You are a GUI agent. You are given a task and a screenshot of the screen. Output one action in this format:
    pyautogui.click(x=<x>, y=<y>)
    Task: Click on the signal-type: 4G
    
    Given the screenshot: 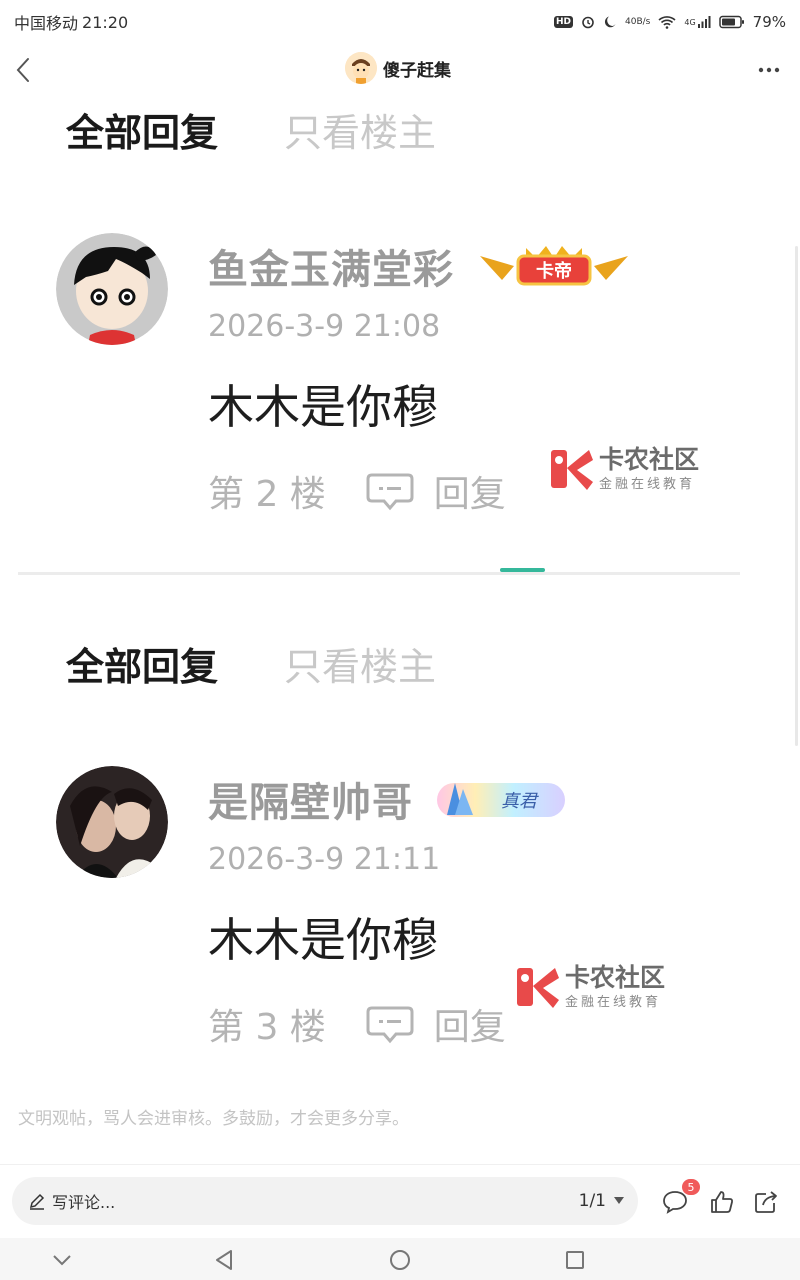 What is the action you would take?
    pyautogui.click(x=690, y=22)
    